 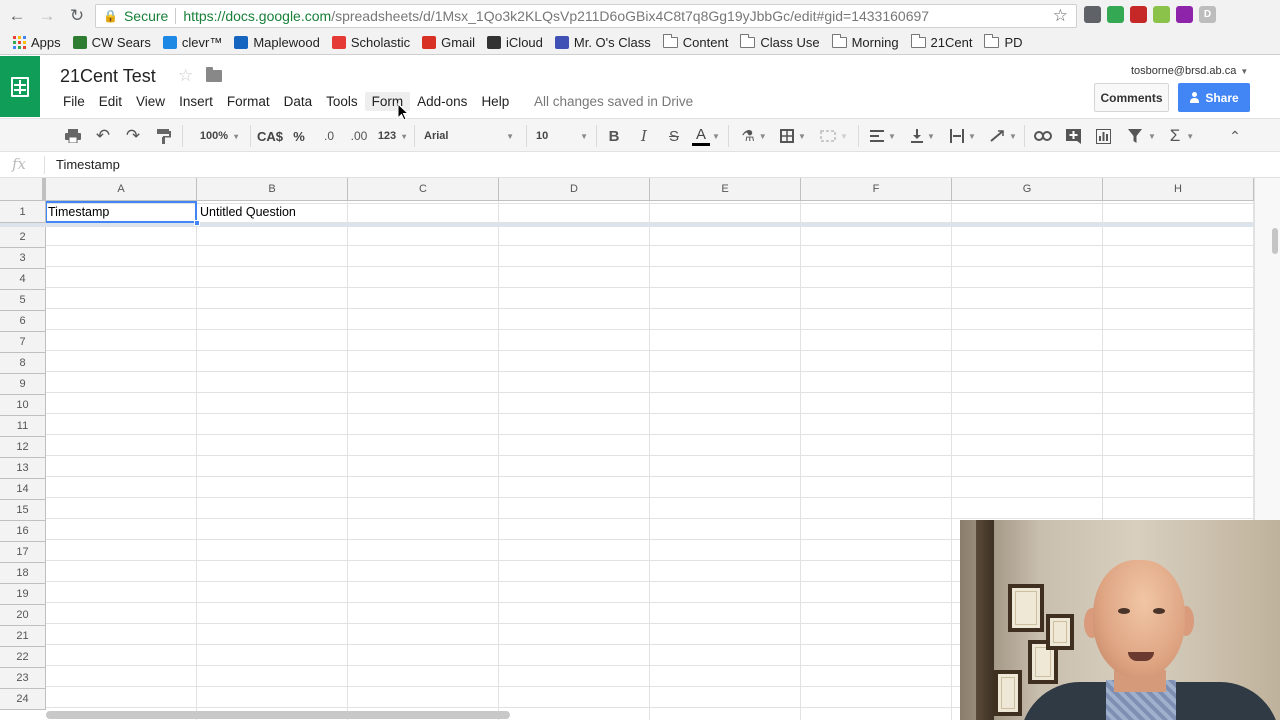 I want to click on row-header-13: 13, so click(x=23, y=468).